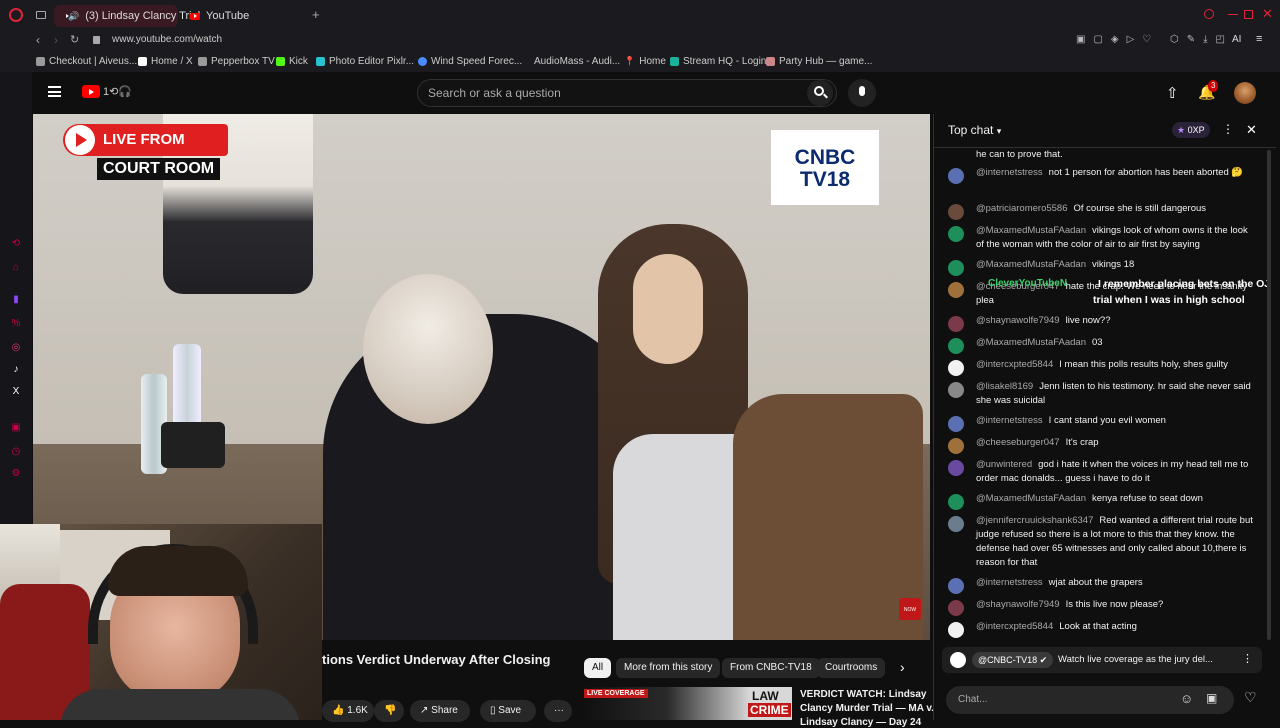  I want to click on dislike-button: 👎, so click(389, 711).